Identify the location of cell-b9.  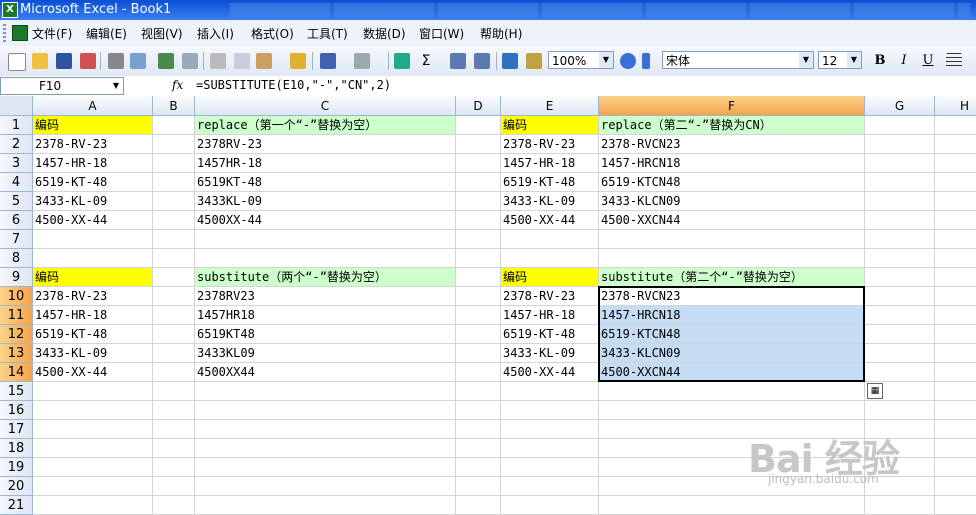
(174, 277).